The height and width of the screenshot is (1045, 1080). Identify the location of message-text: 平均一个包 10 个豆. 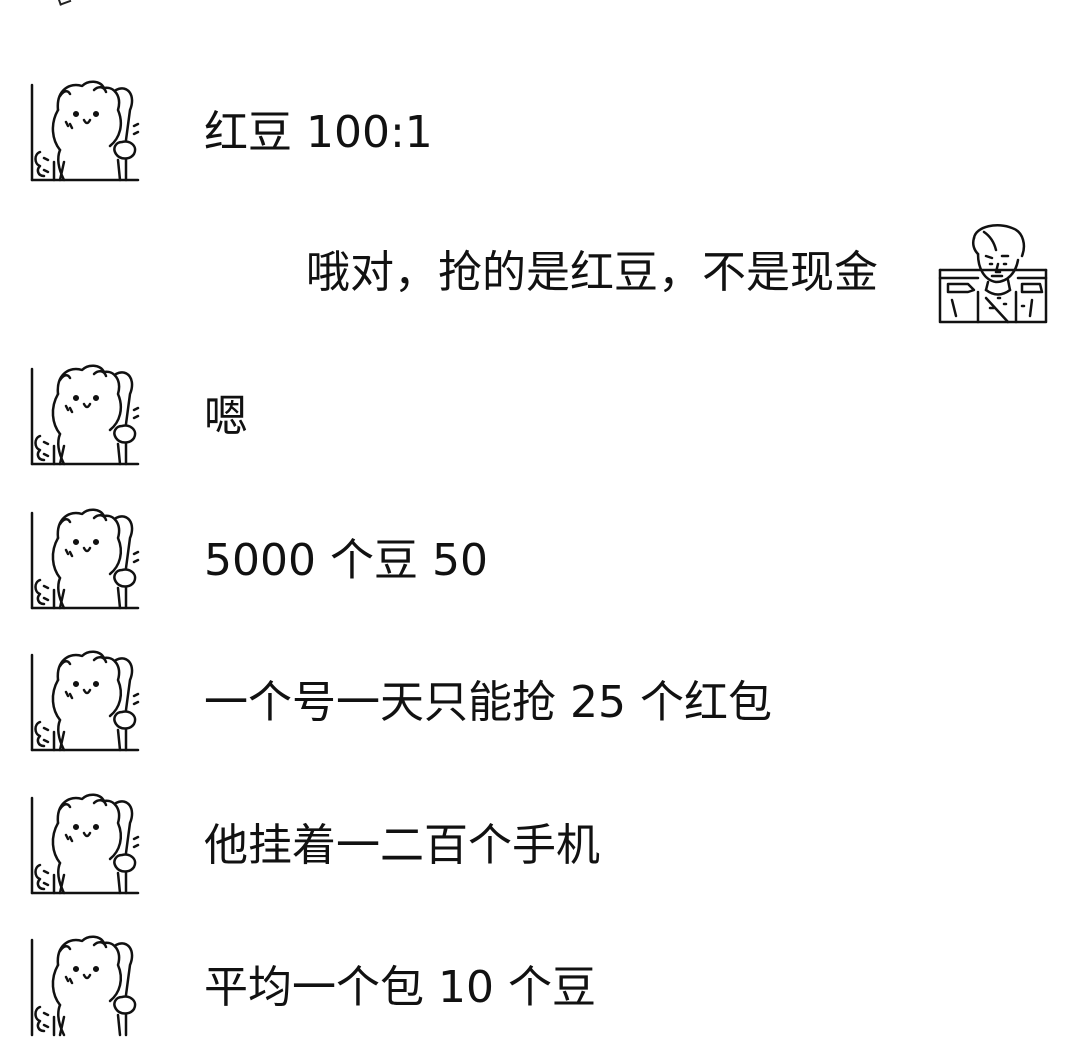
(400, 987).